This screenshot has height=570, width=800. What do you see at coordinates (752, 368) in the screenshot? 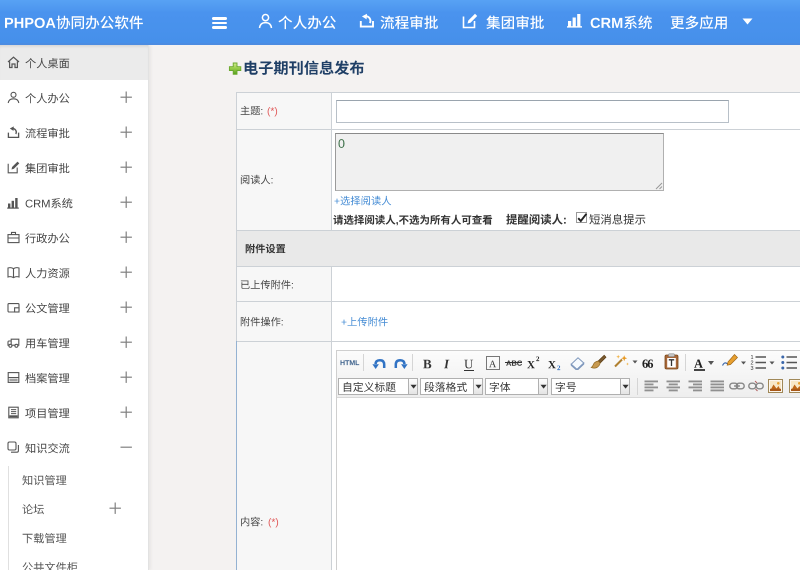
I see `svg-text: 3` at bounding box center [752, 368].